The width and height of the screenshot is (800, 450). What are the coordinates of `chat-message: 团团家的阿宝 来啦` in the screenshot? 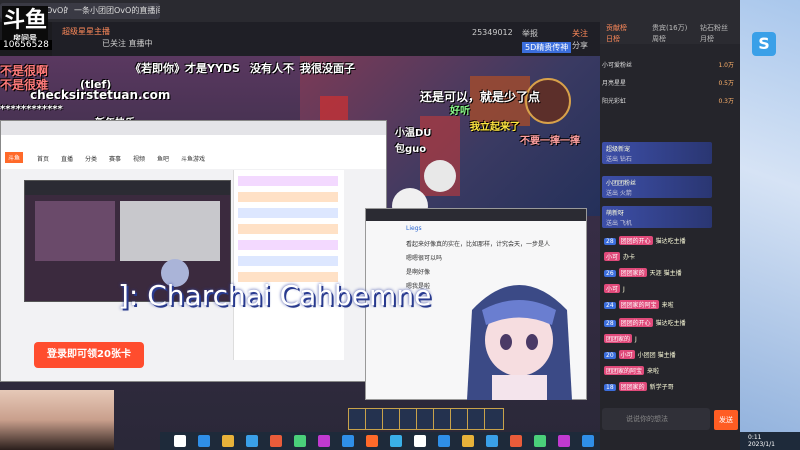 It's located at (631, 371).